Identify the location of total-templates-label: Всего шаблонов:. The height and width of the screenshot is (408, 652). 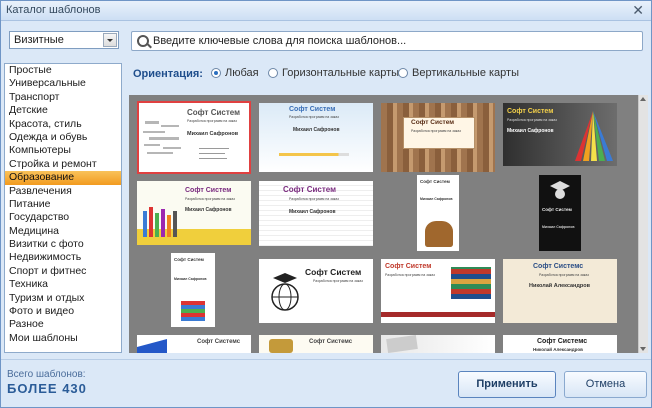
(46, 374).